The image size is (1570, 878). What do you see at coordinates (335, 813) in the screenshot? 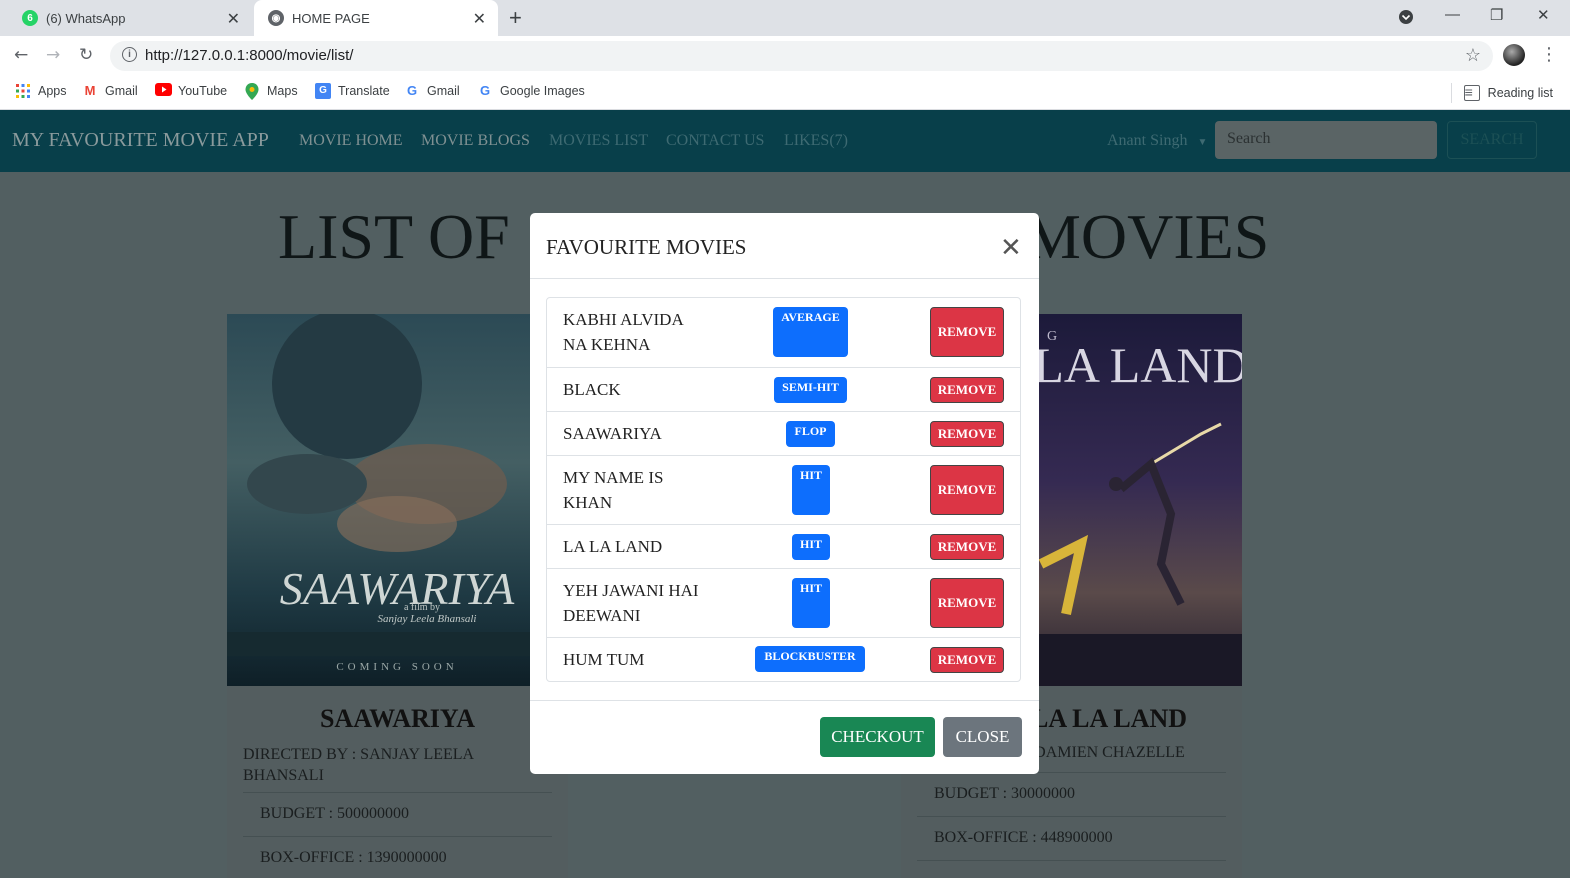
I see `movie-budget: BUDGET : 500000000` at bounding box center [335, 813].